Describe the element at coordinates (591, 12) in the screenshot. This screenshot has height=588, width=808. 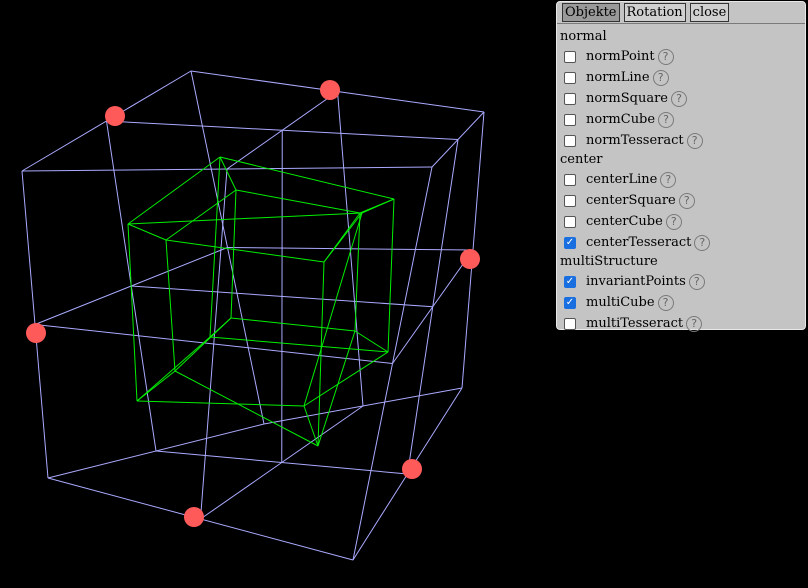
I see `tab-objekte: Objekte` at that location.